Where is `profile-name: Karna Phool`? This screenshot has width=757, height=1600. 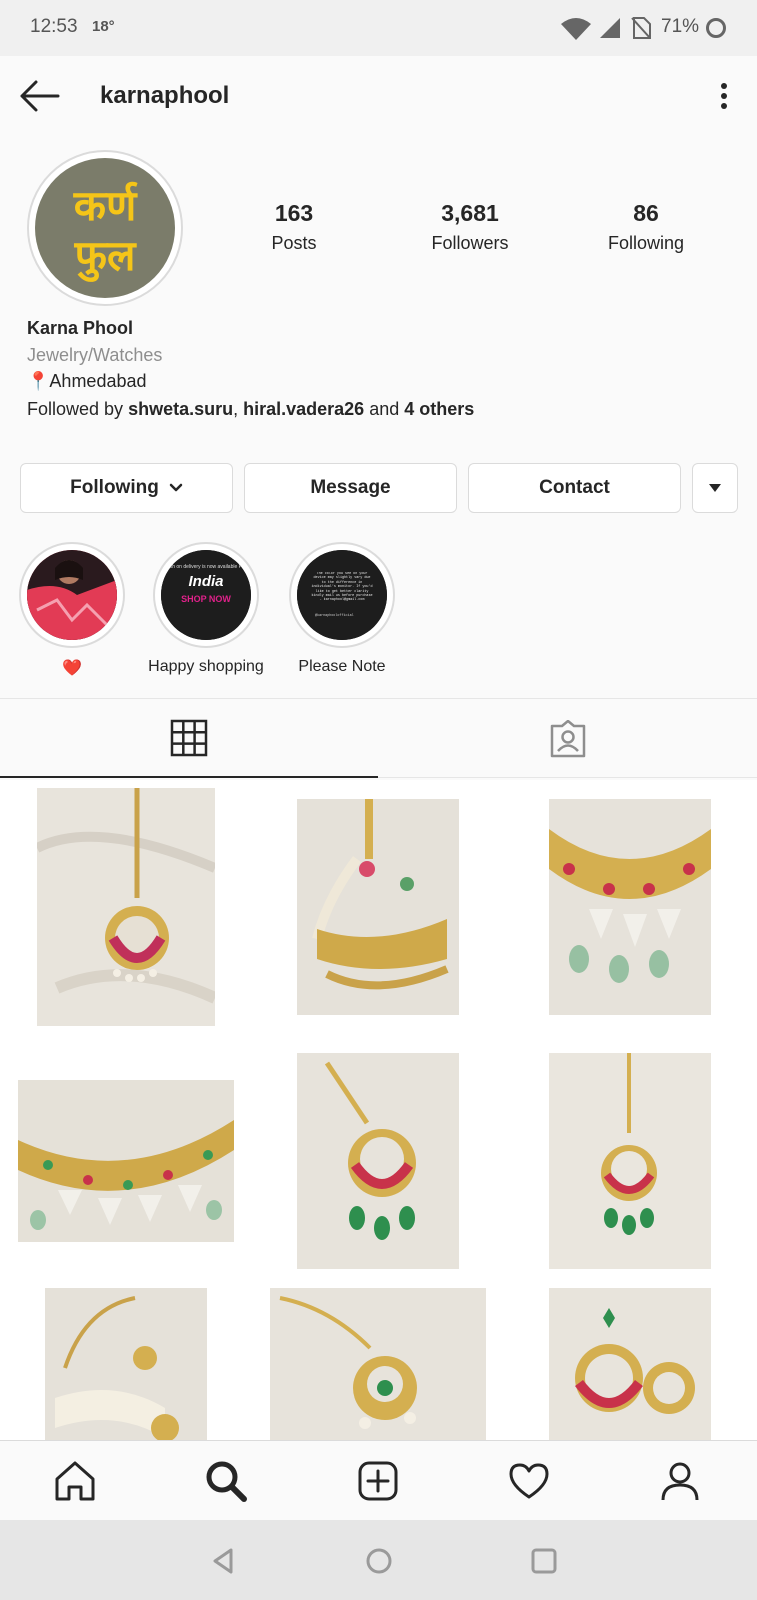
profile-name: Karna Phool is located at coordinates (80, 328).